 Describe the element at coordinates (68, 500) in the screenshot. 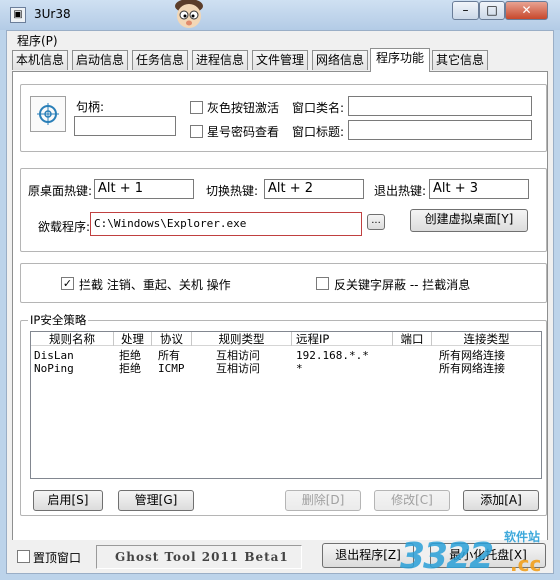

I see `enable-button: 启用[S]` at that location.